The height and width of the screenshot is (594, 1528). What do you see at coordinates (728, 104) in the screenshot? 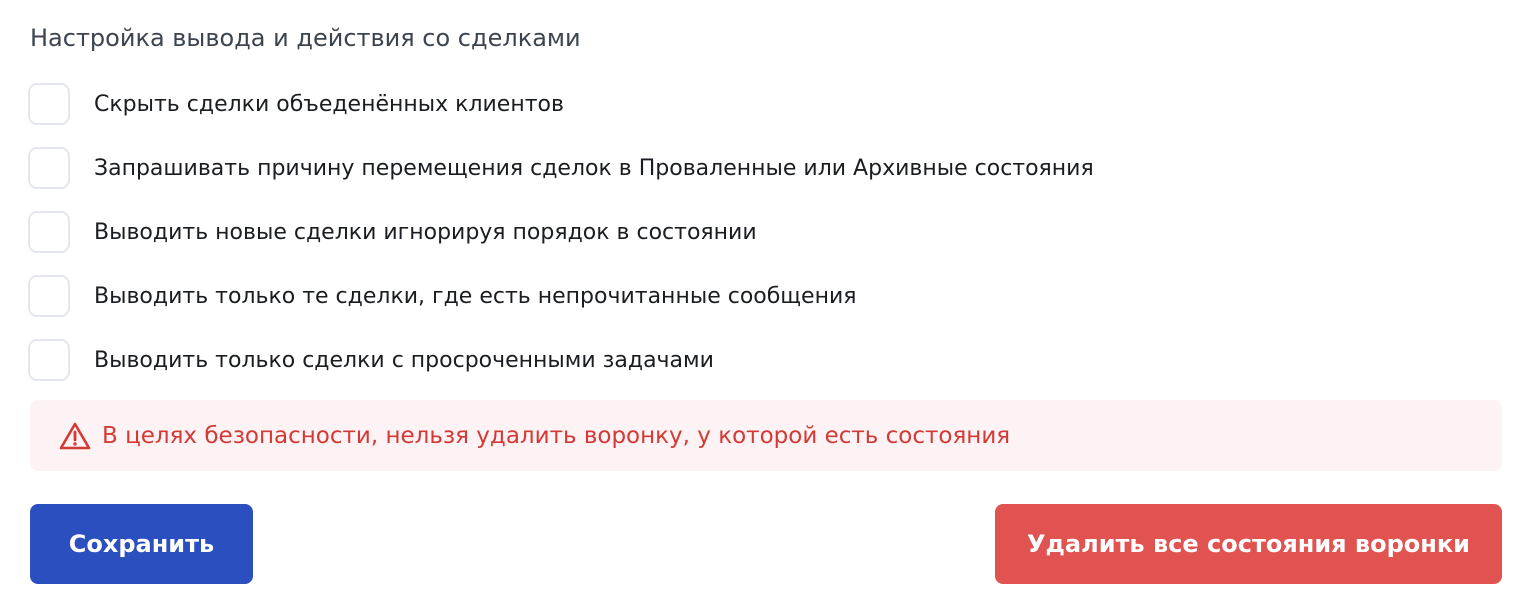
I see `option-hide-merged-clients: Скрыть сделки объеденённых клиентов` at bounding box center [728, 104].